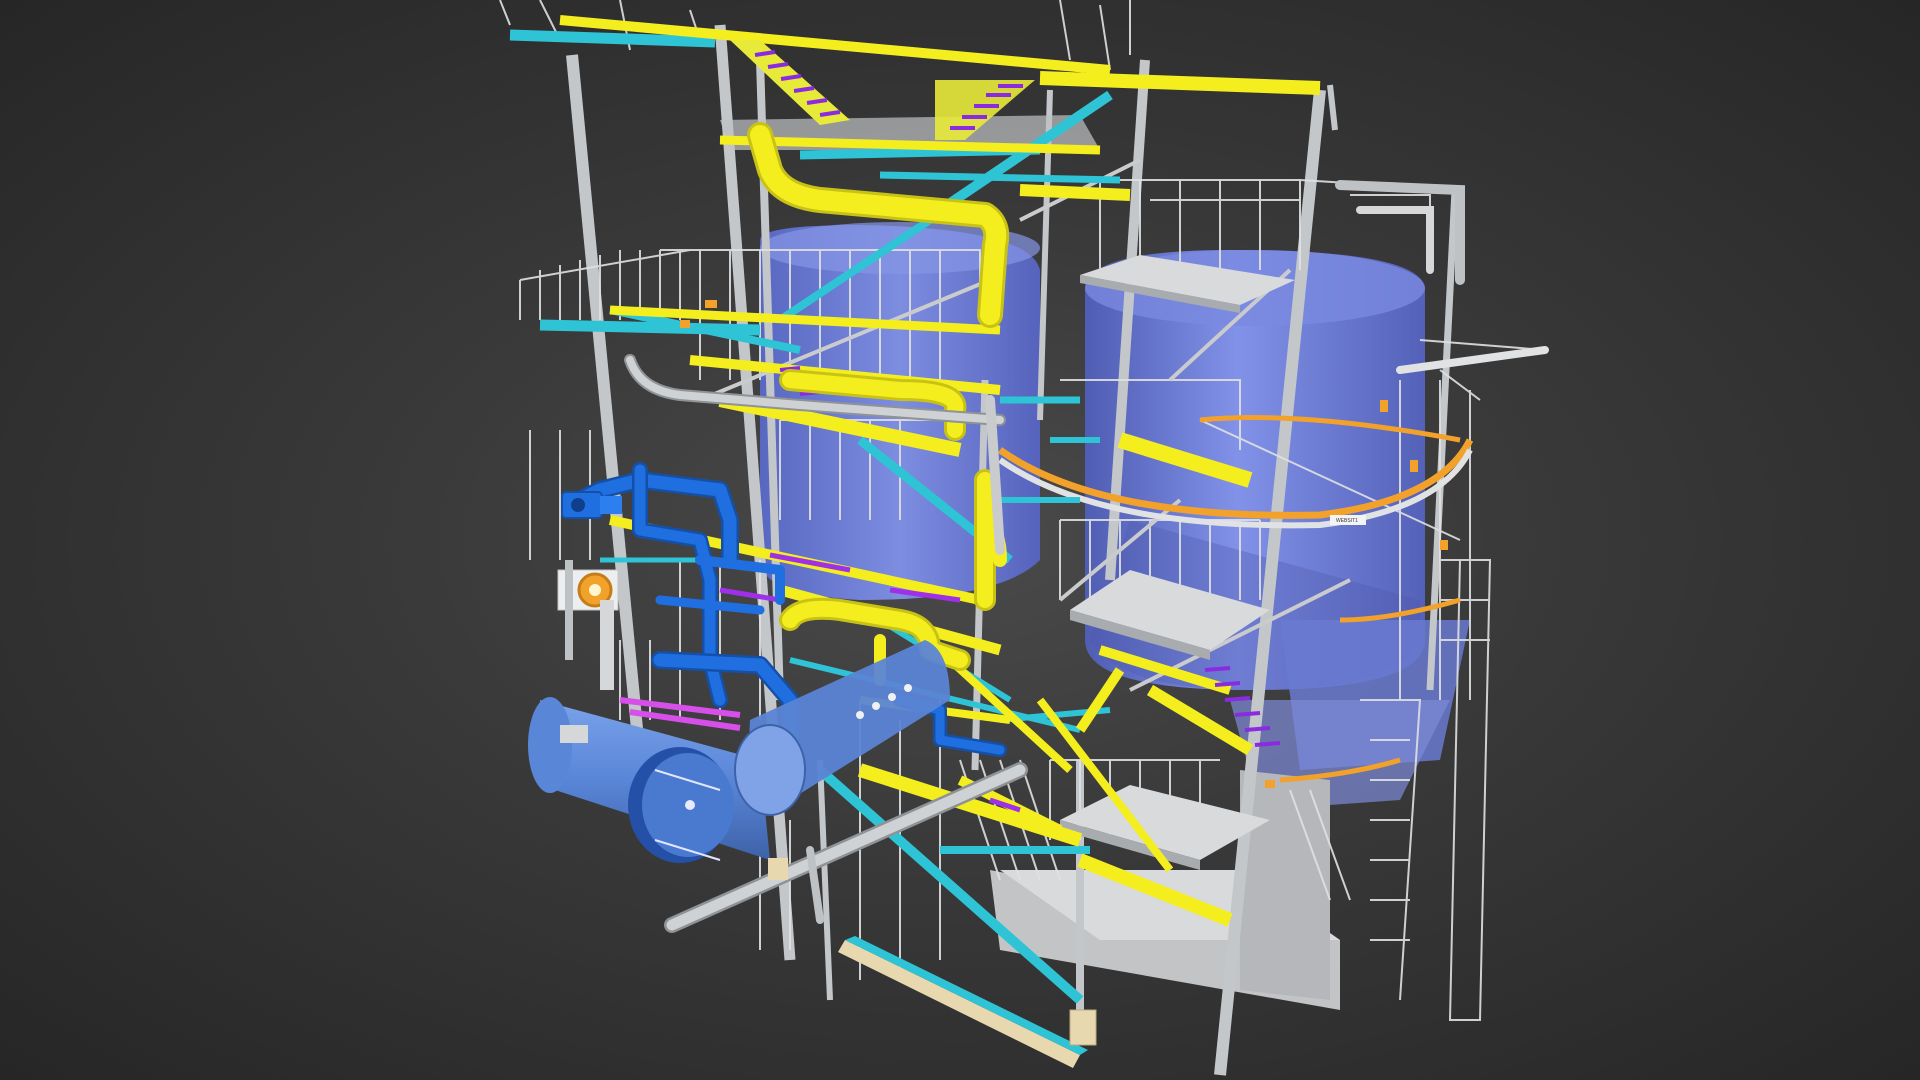 This screenshot has width=1920, height=1080. Describe the element at coordinates (649, 780) in the screenshot. I see `horizontal-drum-vessel` at that location.